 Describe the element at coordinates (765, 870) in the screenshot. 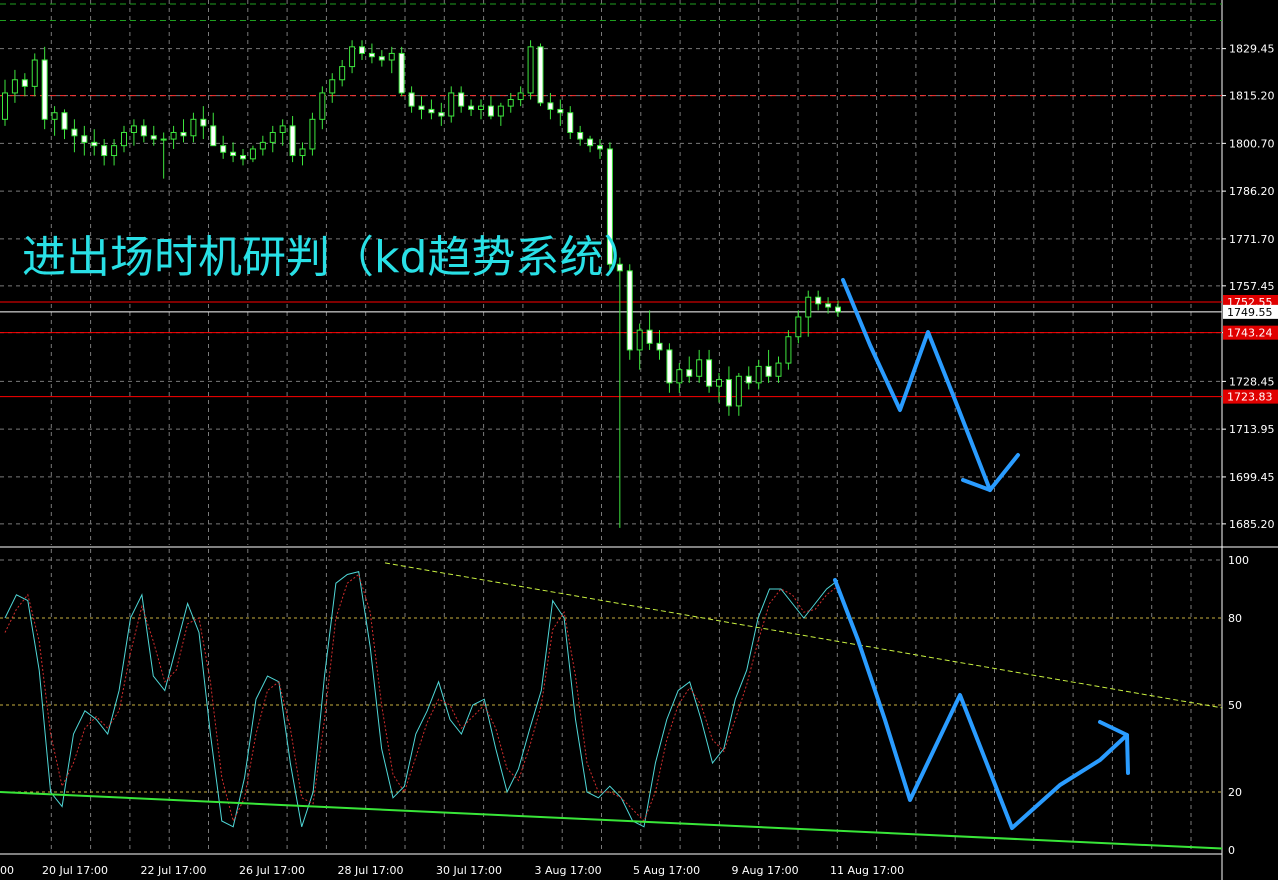

I see `time-tick-label: 9 Aug 17:00` at that location.